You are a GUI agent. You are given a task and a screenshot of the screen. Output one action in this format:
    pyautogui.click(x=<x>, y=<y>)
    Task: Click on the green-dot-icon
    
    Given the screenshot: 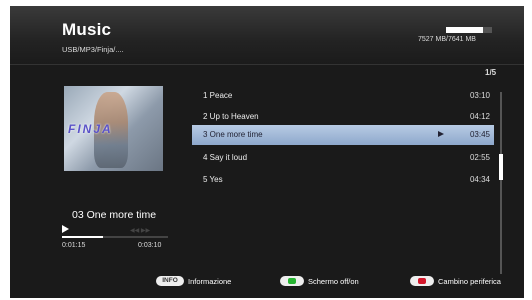 What is the action you would take?
    pyautogui.click(x=292, y=281)
    